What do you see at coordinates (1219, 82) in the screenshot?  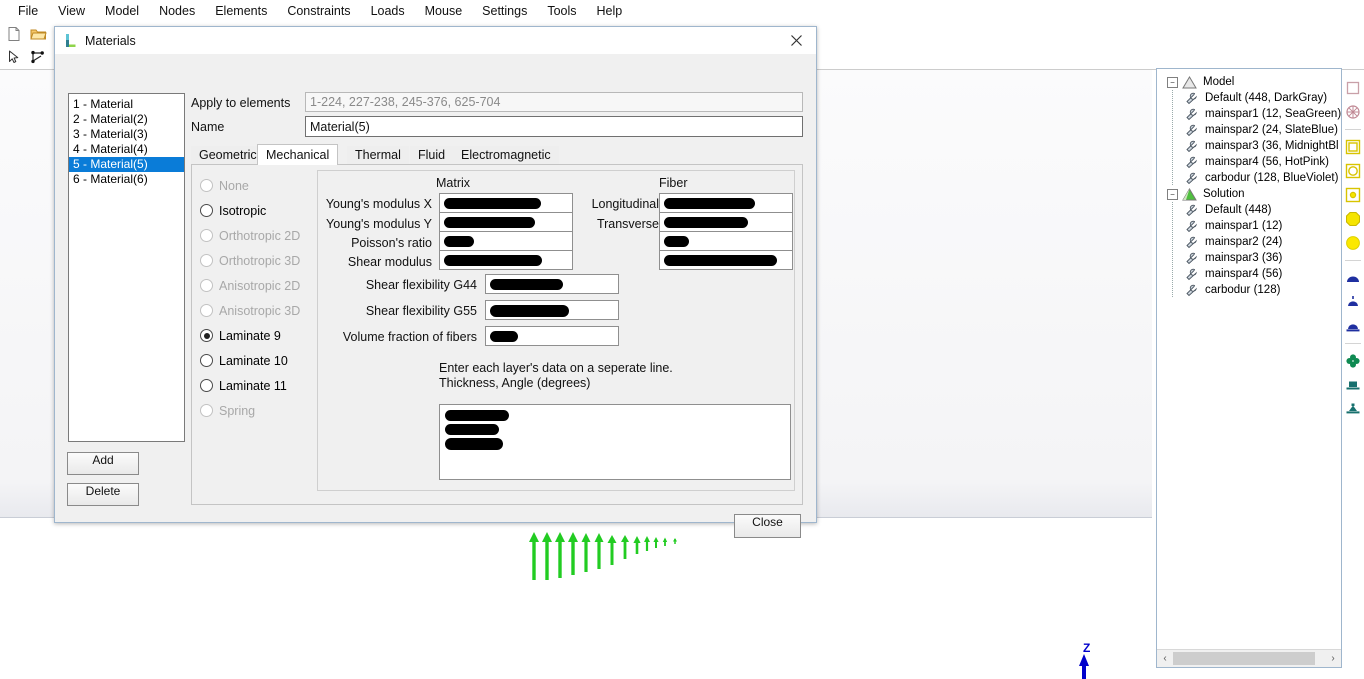 I see `tree-node-label: Model` at bounding box center [1219, 82].